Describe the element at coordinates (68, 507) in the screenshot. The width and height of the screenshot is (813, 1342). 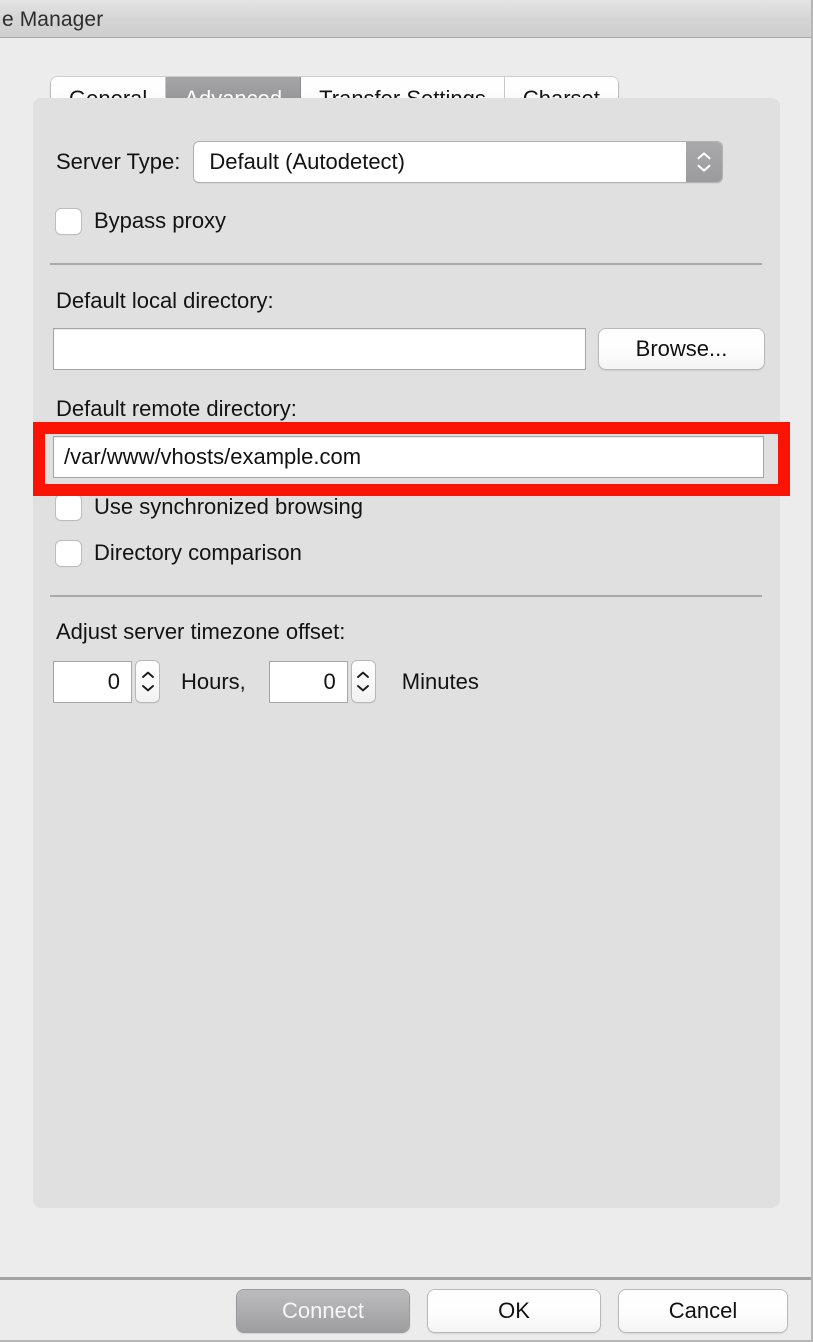
I see `synchronized-browsing-checkbox` at that location.